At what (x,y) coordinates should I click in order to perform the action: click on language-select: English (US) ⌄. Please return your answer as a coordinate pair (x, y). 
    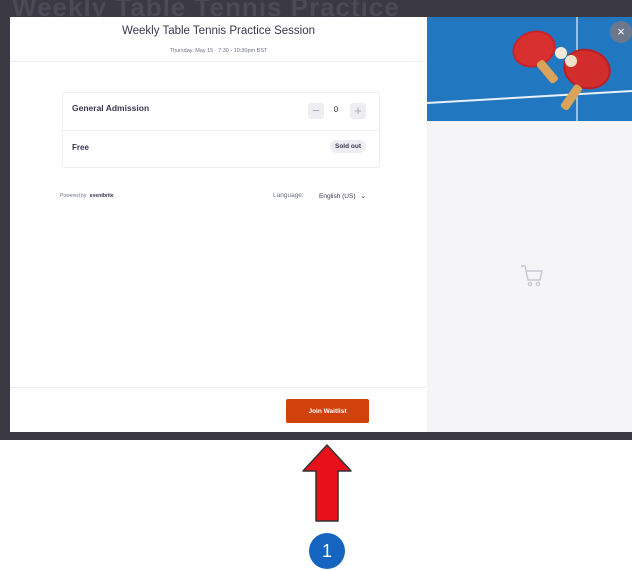
    Looking at the image, I should click on (342, 196).